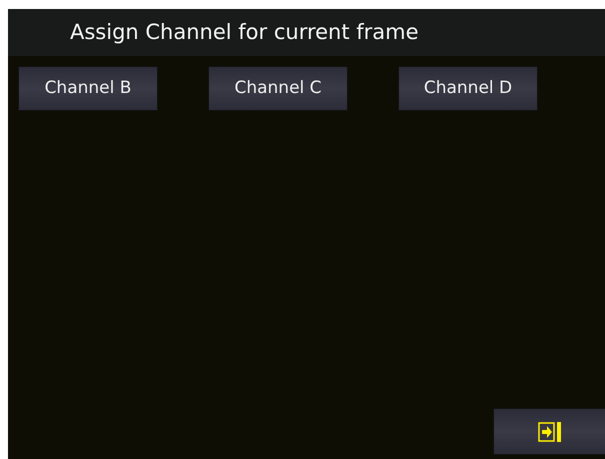 This screenshot has height=459, width=605. Describe the element at coordinates (468, 88) in the screenshot. I see `channel-button: Channel D` at that location.